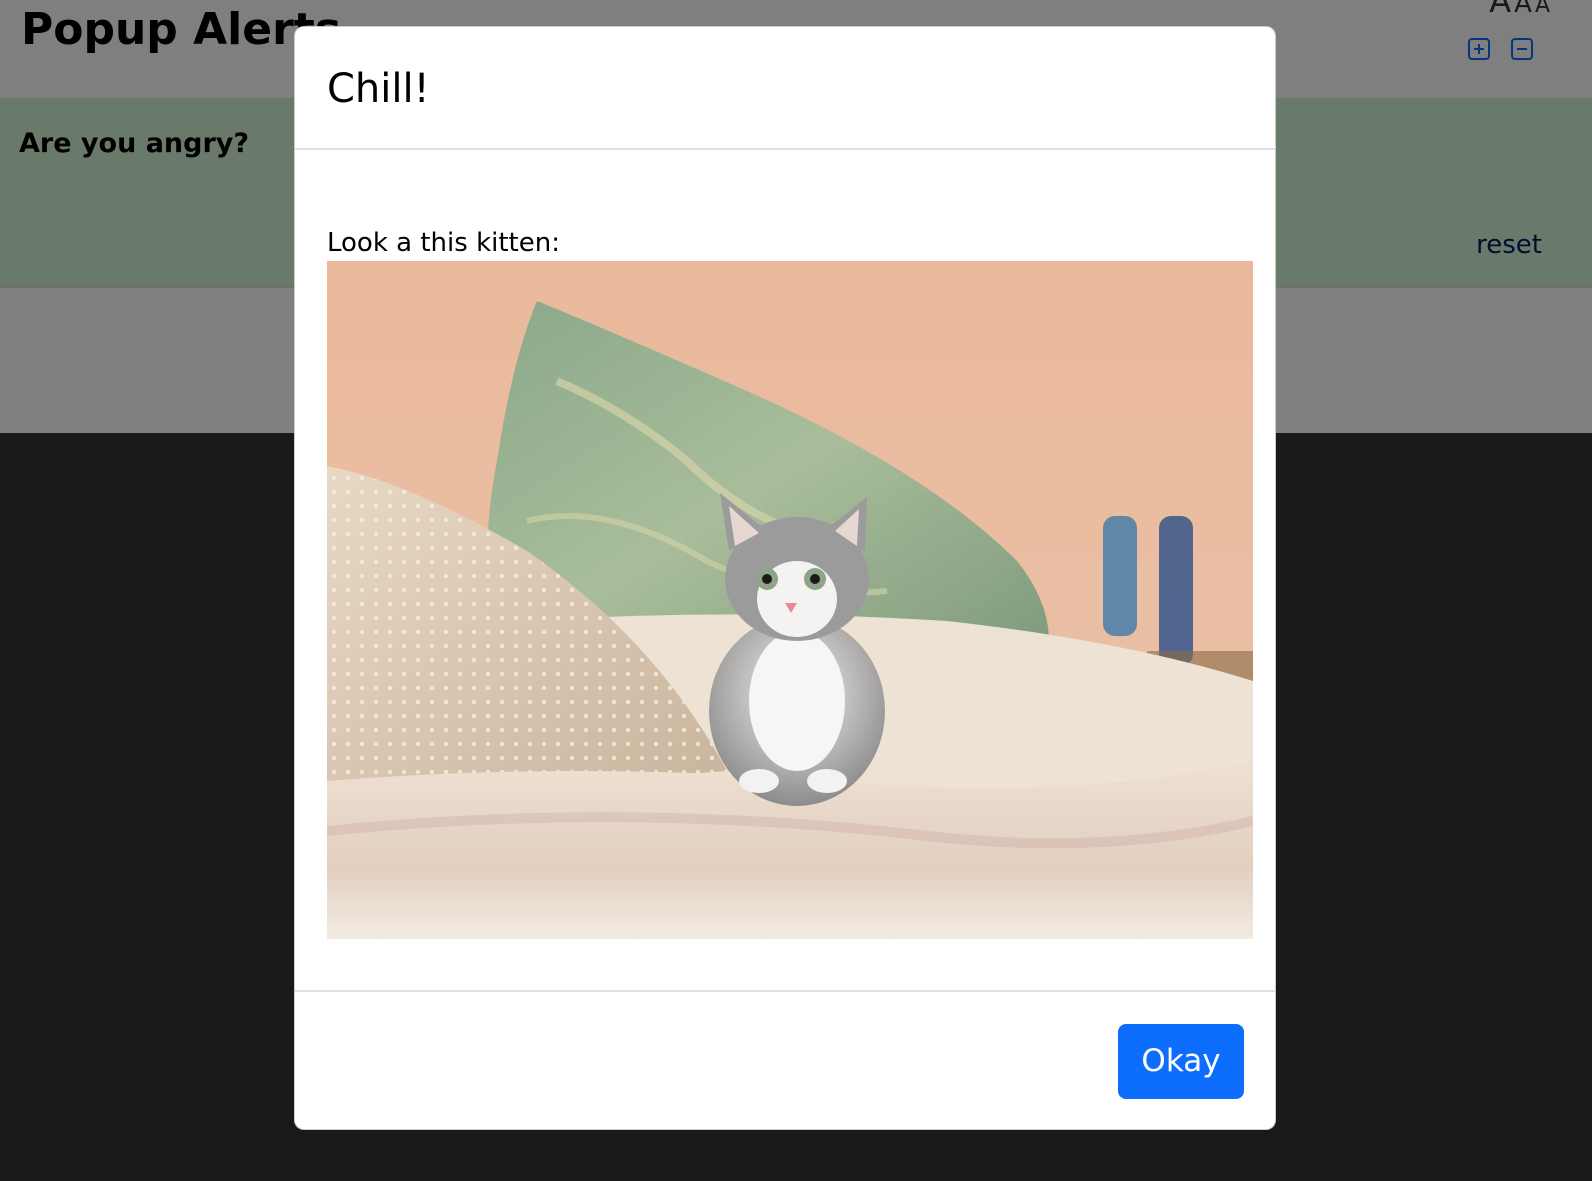 Image resolution: width=1592 pixels, height=1181 pixels. What do you see at coordinates (1181, 1061) in the screenshot?
I see `okay-button: Okay` at bounding box center [1181, 1061].